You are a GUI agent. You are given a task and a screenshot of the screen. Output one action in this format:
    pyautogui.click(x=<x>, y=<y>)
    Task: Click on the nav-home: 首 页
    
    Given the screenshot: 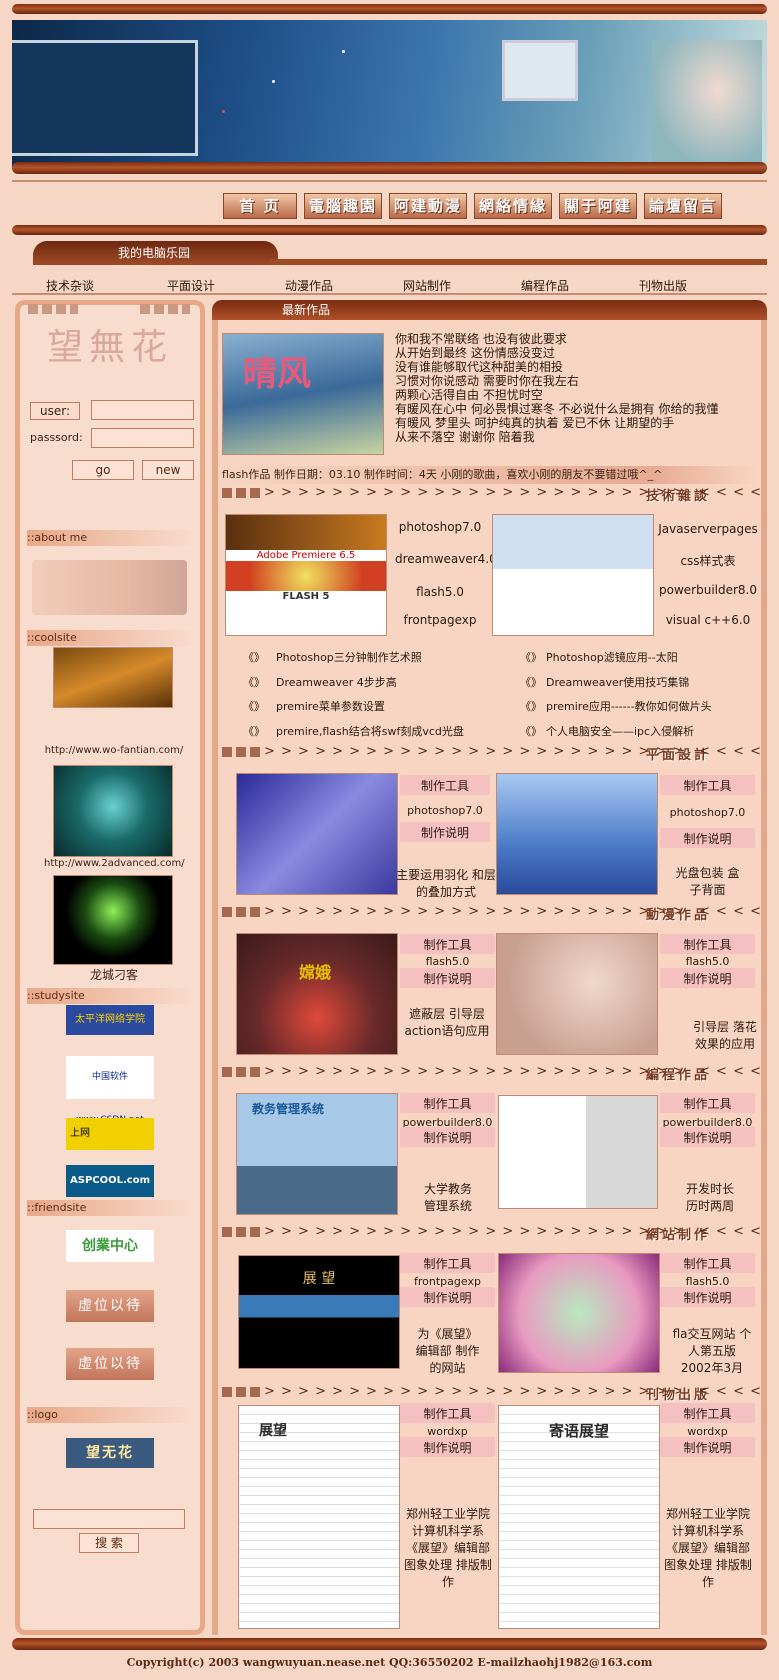 What is the action you would take?
    pyautogui.click(x=260, y=206)
    